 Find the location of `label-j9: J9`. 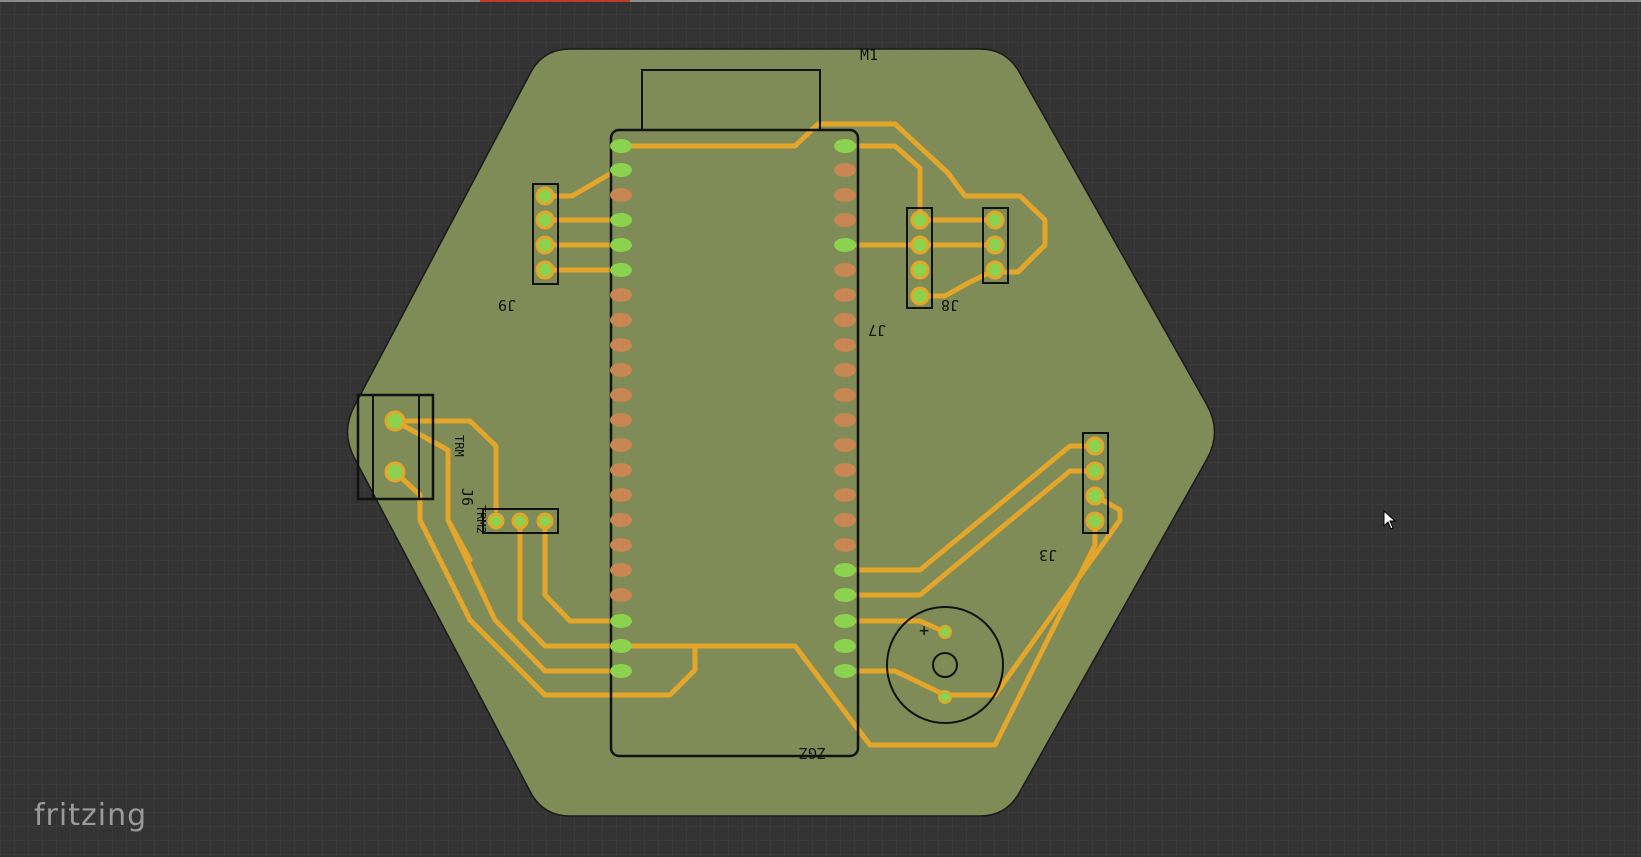

label-j9: J9 is located at coordinates (507, 305).